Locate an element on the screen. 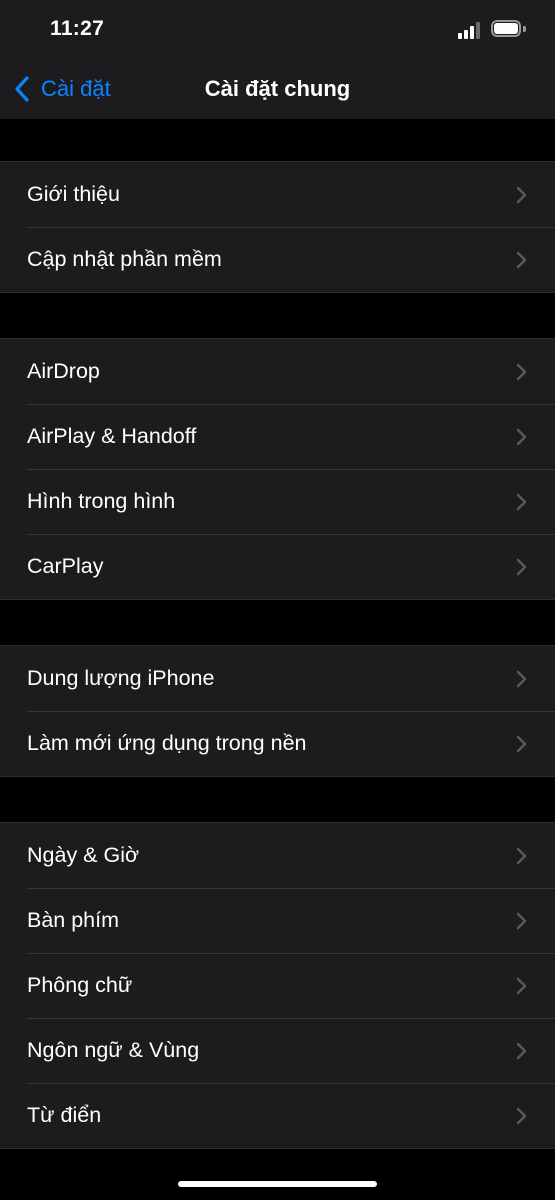  cellular-signal-icon is located at coordinates (471, 30).